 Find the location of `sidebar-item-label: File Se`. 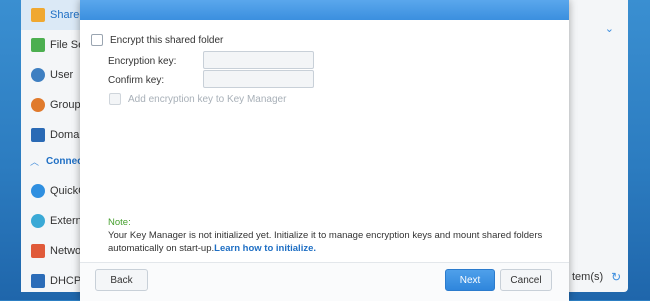

sidebar-item-label: File Se is located at coordinates (65, 45).